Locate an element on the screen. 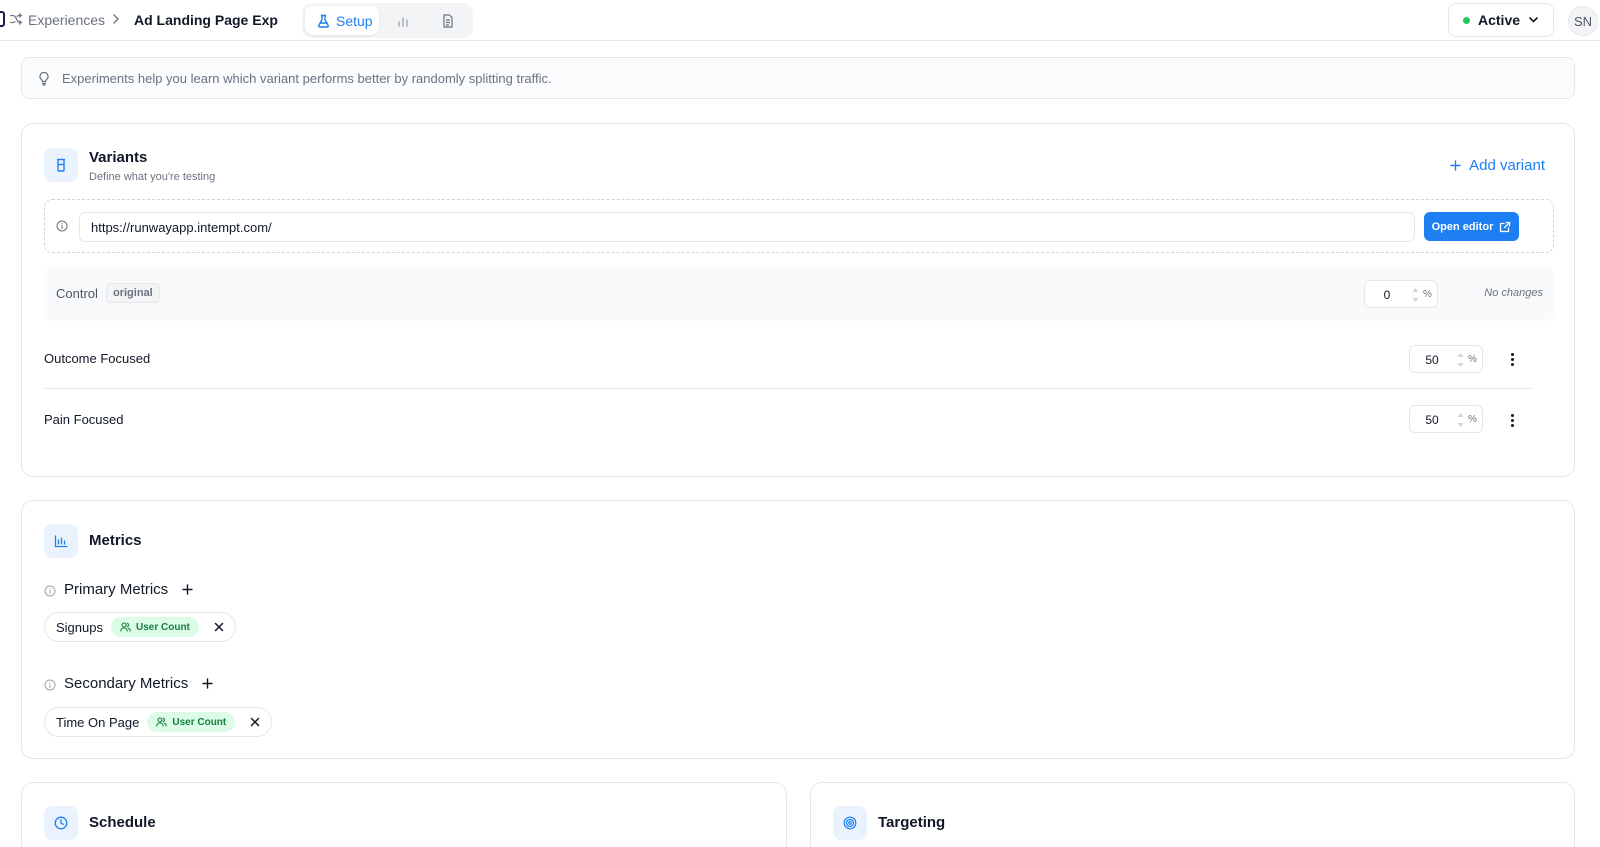 This screenshot has height=847, width=1600. tab-results is located at coordinates (403, 20).